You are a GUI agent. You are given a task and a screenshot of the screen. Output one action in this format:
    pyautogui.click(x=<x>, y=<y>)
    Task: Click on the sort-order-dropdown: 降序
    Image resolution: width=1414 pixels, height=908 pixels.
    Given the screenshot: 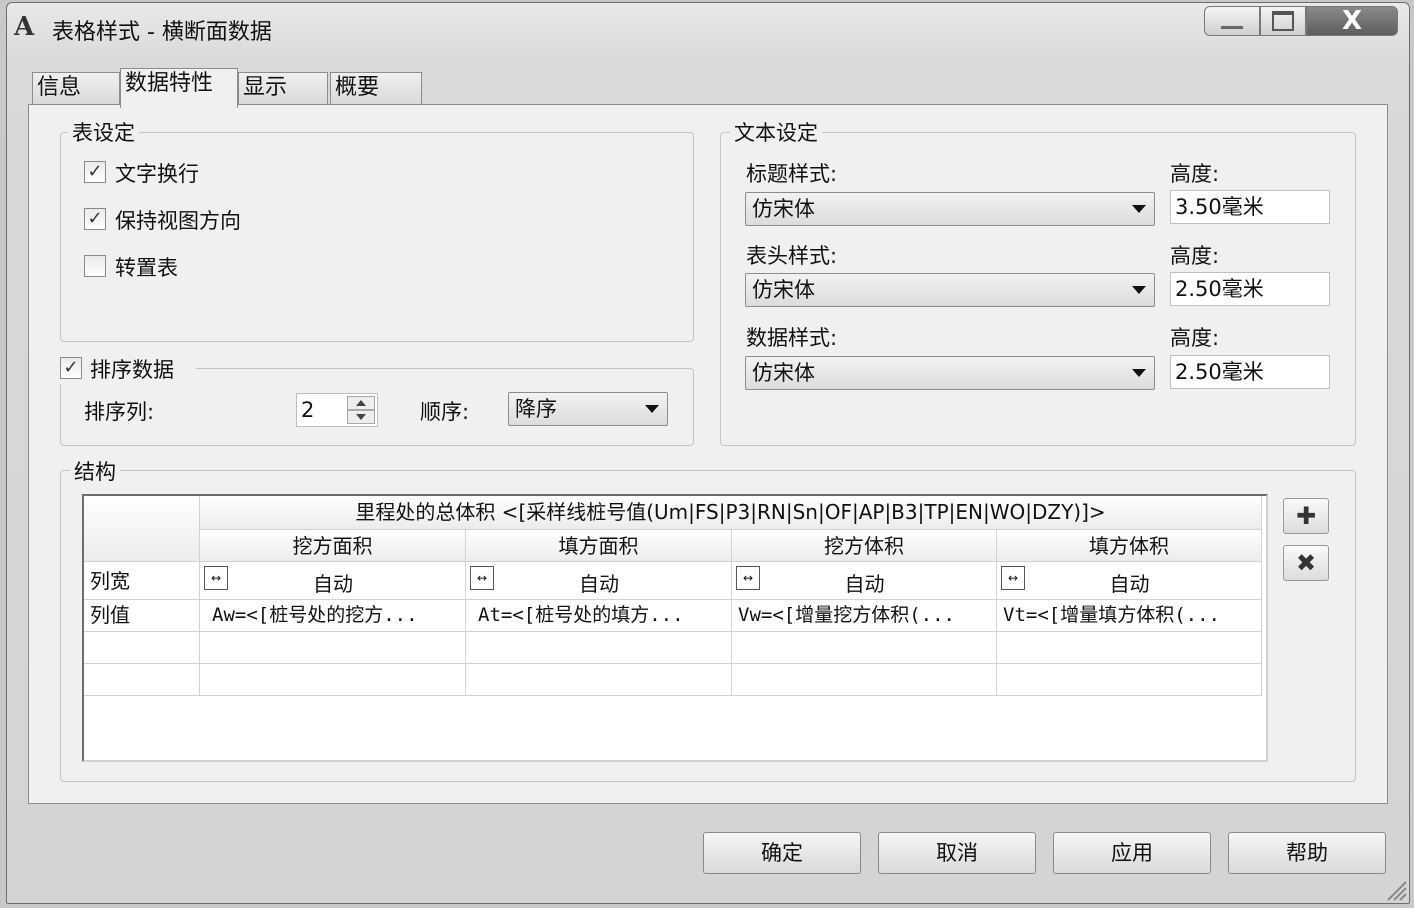 What is the action you would take?
    pyautogui.click(x=588, y=409)
    